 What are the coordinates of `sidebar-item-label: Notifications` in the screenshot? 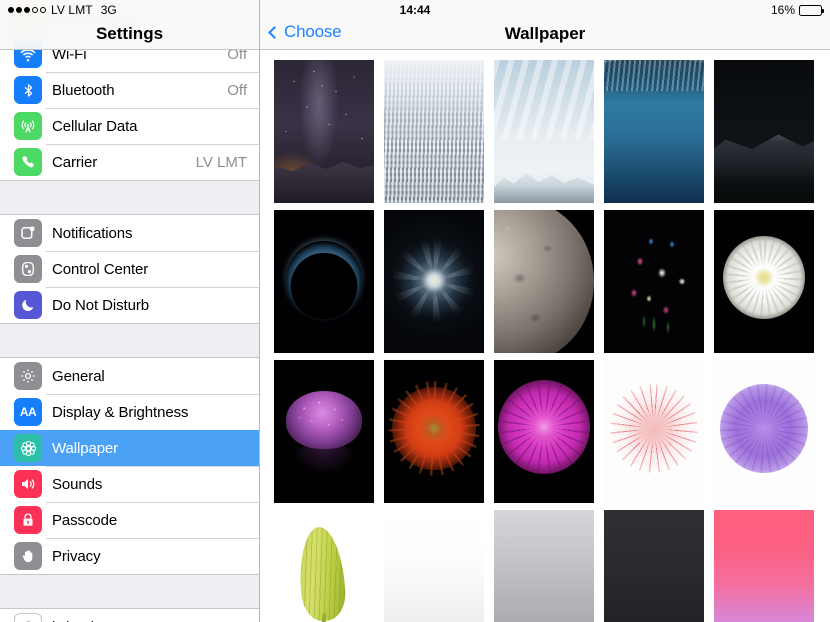 It's located at (92, 233).